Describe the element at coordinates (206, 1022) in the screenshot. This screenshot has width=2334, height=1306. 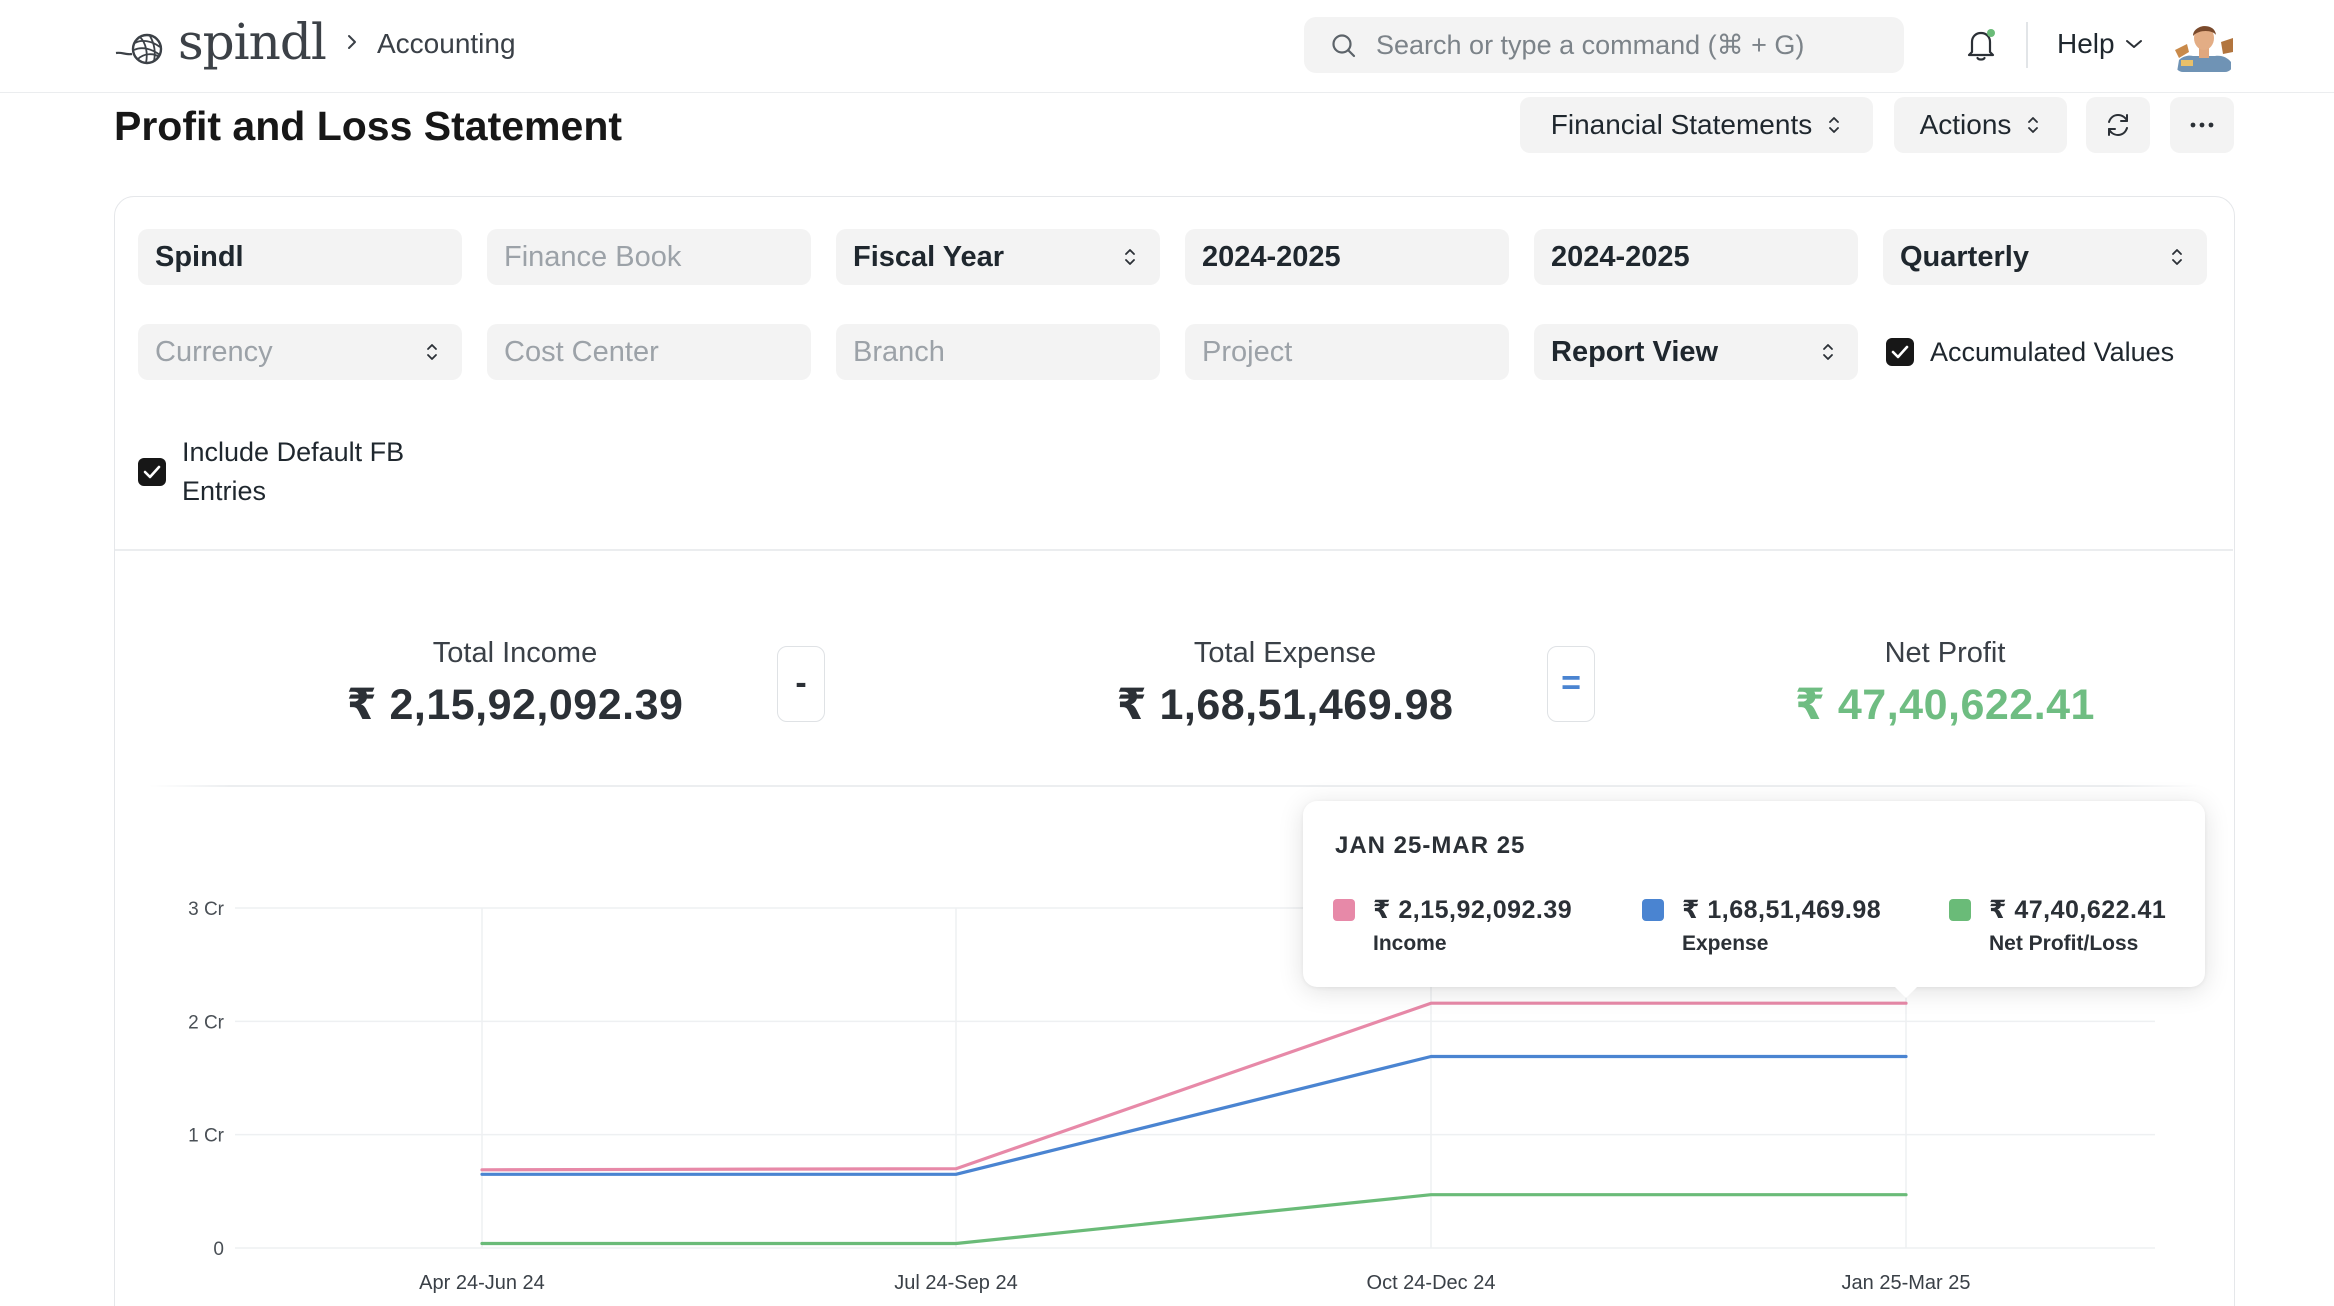
I see `y-tick-label: 2 Cr` at that location.